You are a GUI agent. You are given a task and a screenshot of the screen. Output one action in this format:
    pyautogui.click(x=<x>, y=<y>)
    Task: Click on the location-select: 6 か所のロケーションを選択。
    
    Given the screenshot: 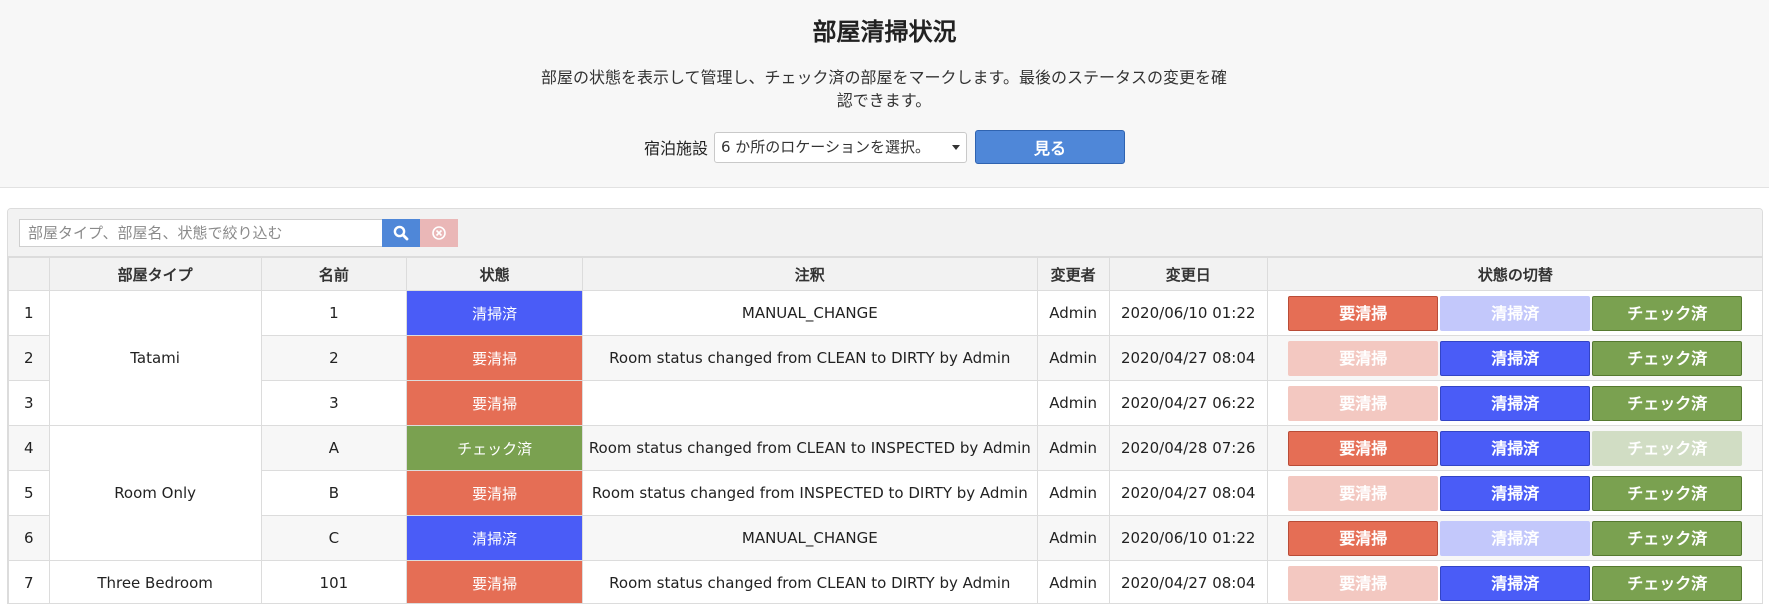 What is the action you would take?
    pyautogui.click(x=840, y=147)
    